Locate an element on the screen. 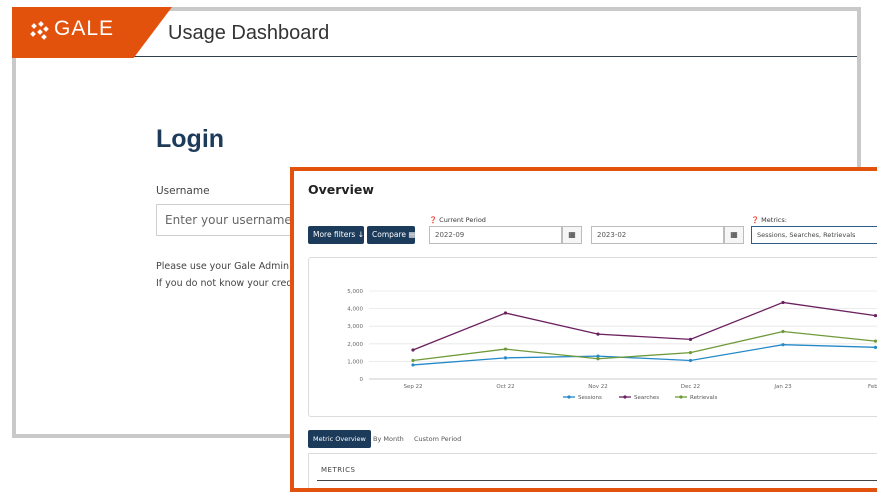  login-help-text: If you do not know your creder is located at coordinates (229, 283).